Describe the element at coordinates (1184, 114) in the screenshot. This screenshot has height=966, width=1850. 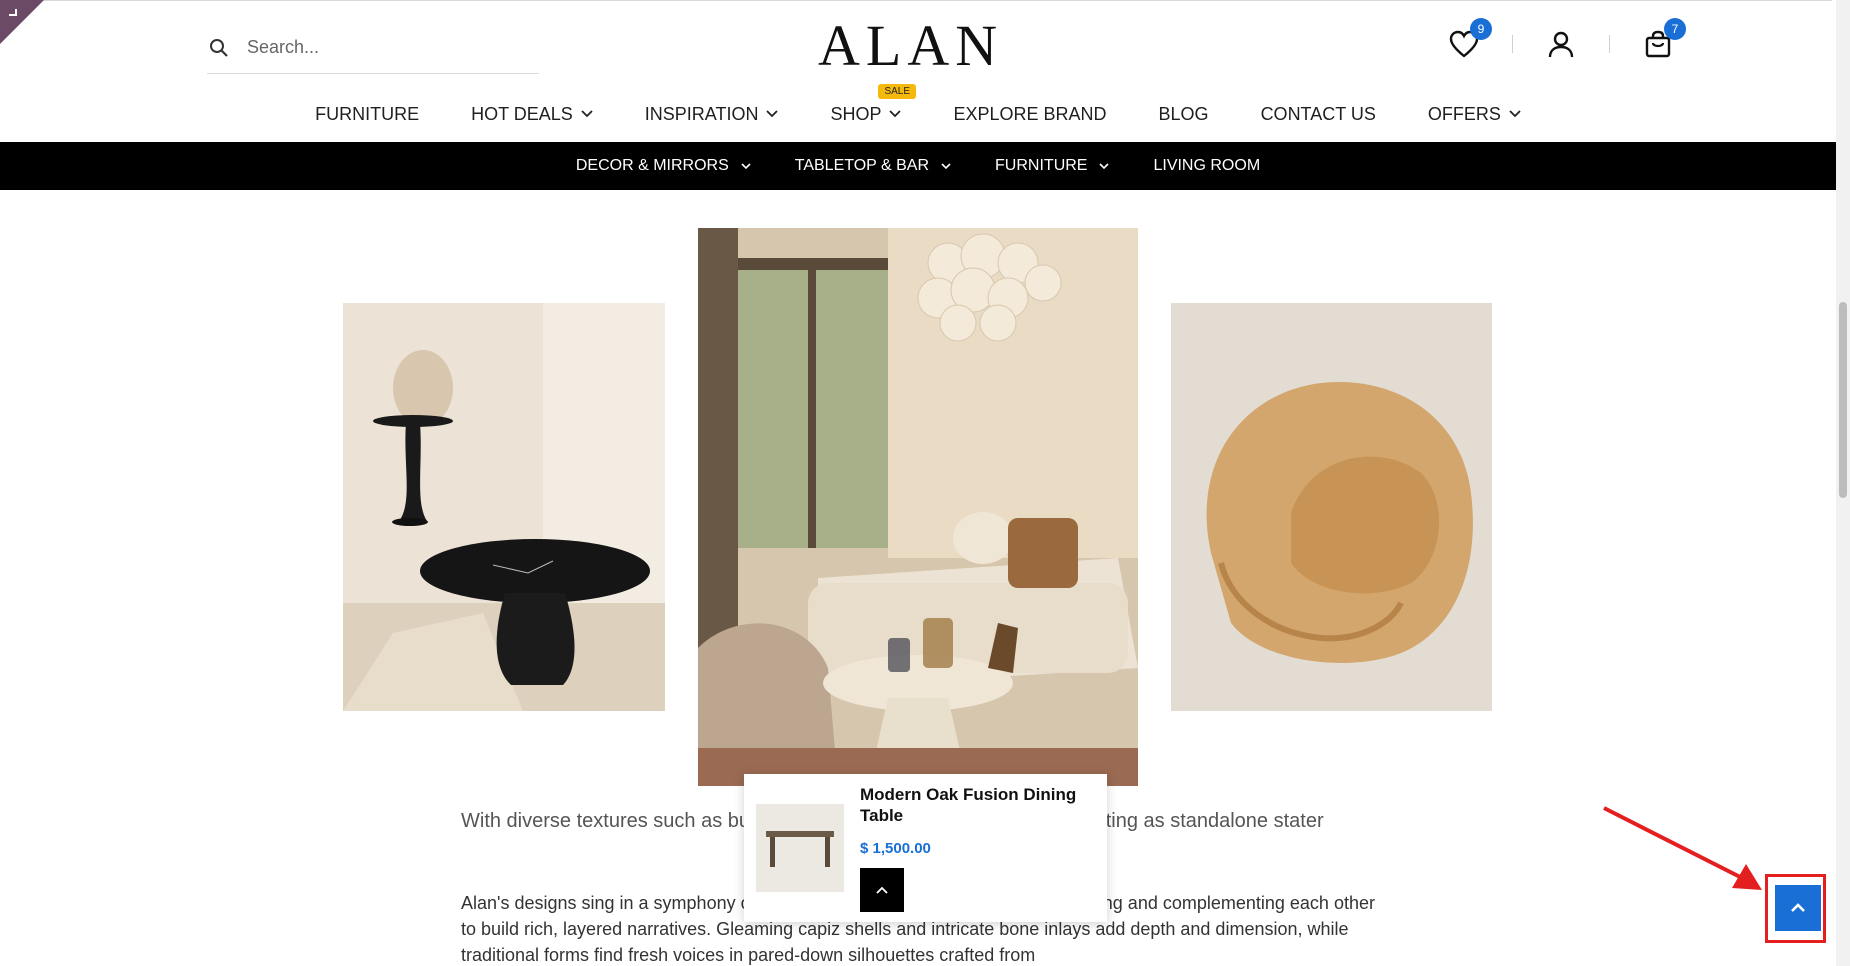
I see `nav-item-blog: BLOG` at that location.